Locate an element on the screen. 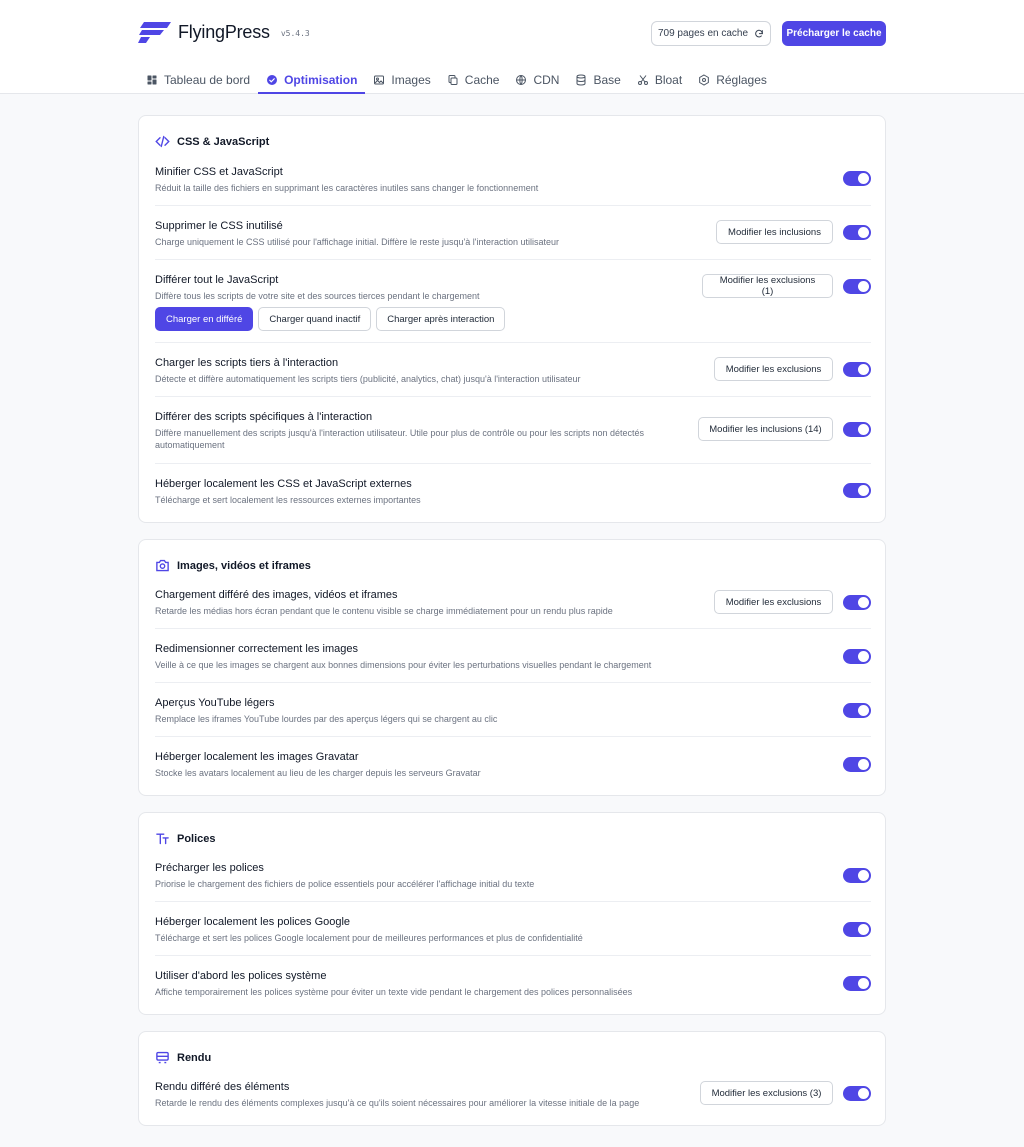 The width and height of the screenshot is (1024, 1147). section-title: Images, vidéos et iframes is located at coordinates (233, 565).